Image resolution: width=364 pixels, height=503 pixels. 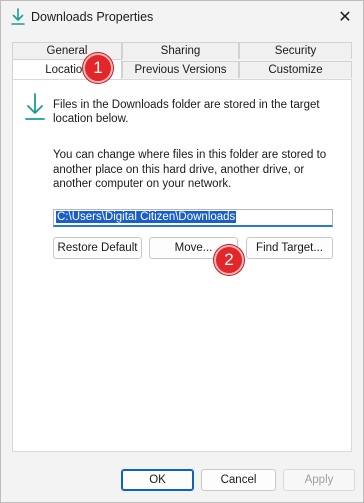 I want to click on apply-button: Apply, so click(x=319, y=480).